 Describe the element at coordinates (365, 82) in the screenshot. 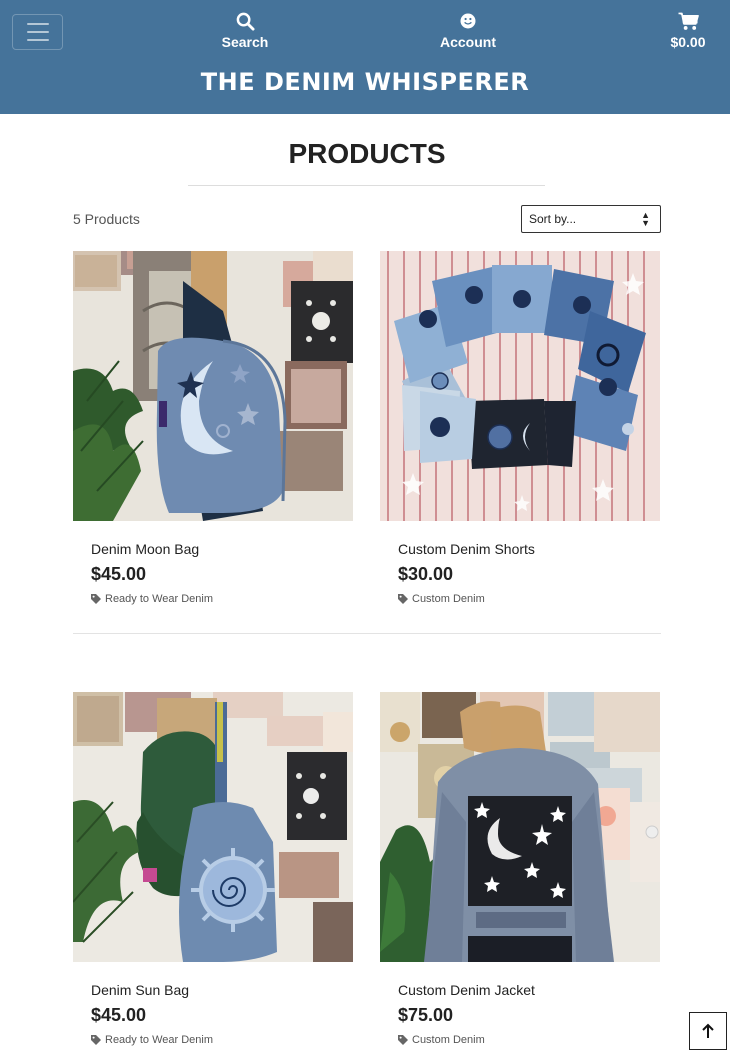

I see `brand-logo: THE DENIM WHISPERER` at that location.